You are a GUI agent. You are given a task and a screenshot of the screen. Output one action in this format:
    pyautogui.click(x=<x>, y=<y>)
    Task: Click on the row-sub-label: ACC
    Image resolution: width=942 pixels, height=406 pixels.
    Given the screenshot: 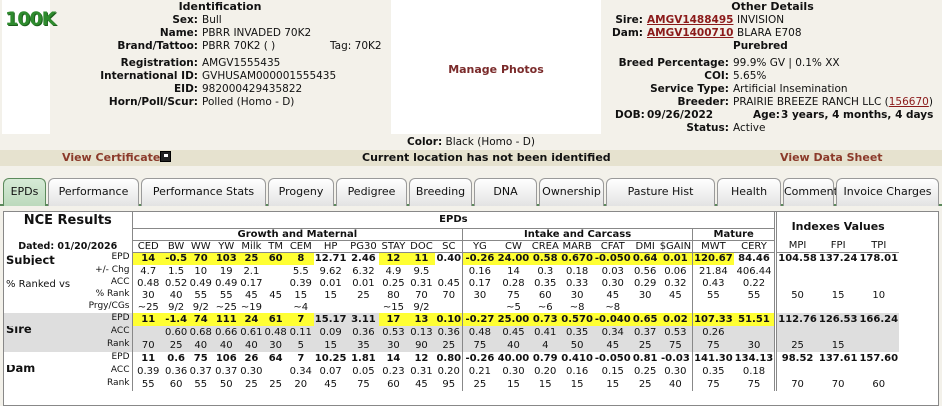 What is the action you would take?
    pyautogui.click(x=120, y=331)
    